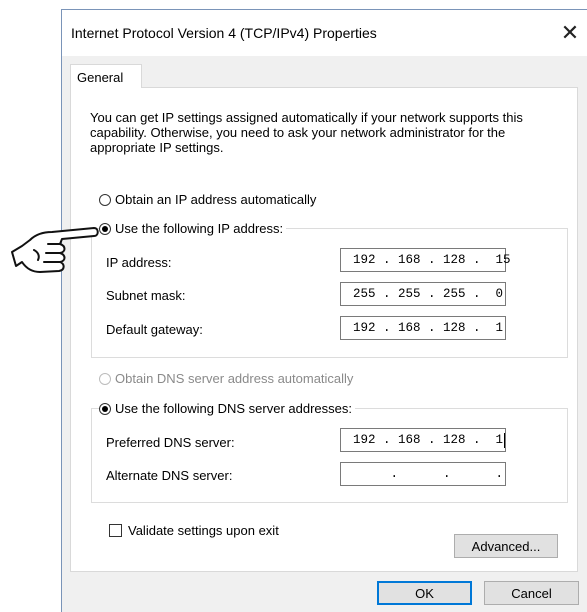 The width and height of the screenshot is (587, 612). Describe the element at coordinates (504, 440) in the screenshot. I see `text-cursor` at that location.